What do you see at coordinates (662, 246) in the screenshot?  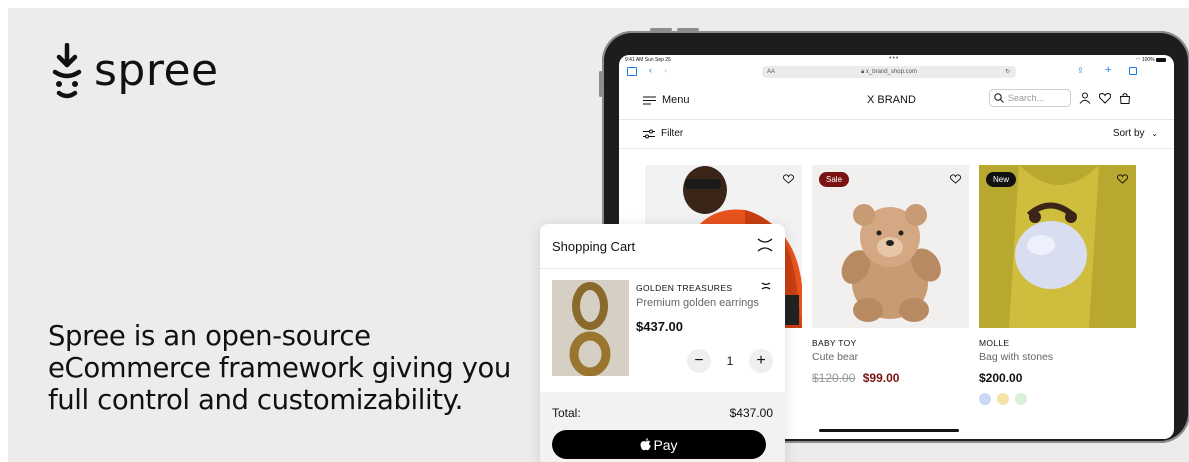 I see `cart-header: Shopping Cart` at bounding box center [662, 246].